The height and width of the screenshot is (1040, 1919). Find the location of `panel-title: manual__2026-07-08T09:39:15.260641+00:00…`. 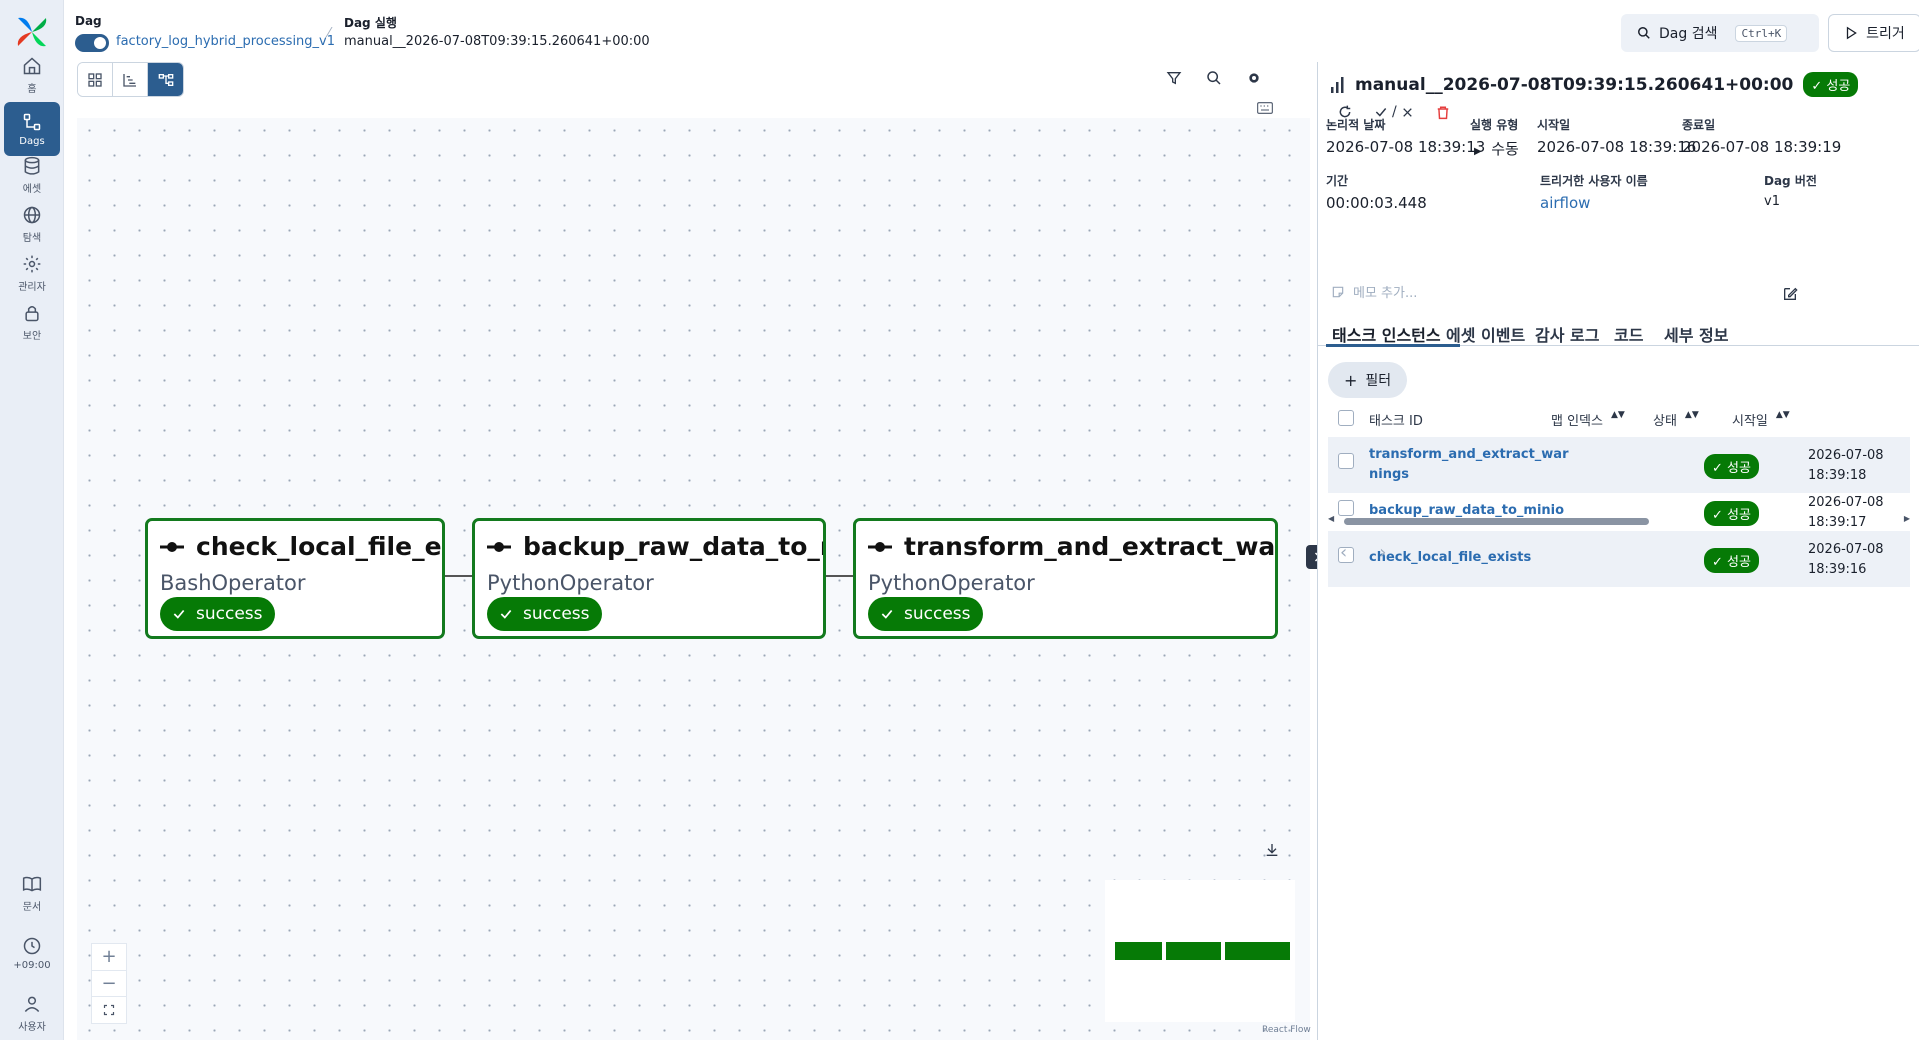

panel-title: manual__2026-07-08T09:39:15.260641+00:00… is located at coordinates (1595, 84).